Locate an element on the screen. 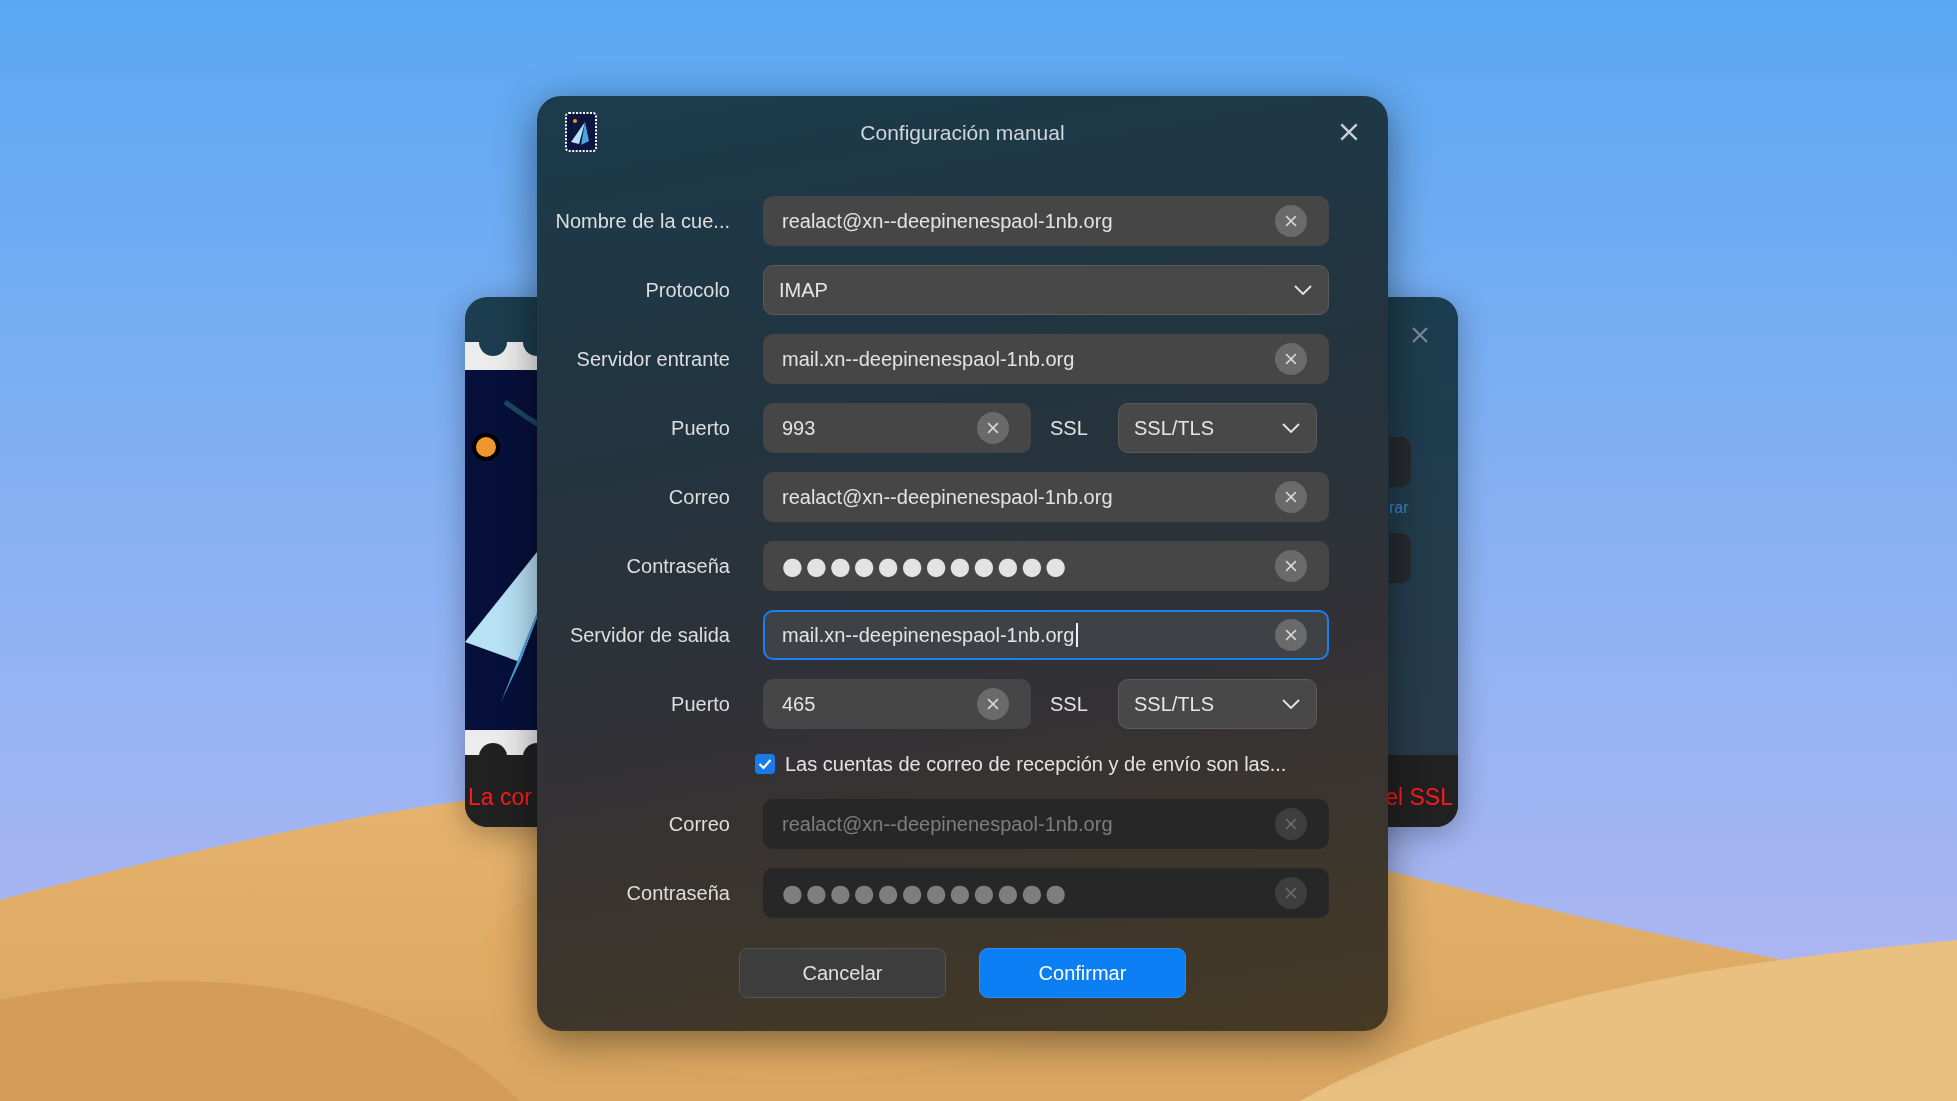 Image resolution: width=1957 pixels, height=1101 pixels. input-field: 993 is located at coordinates (897, 428).